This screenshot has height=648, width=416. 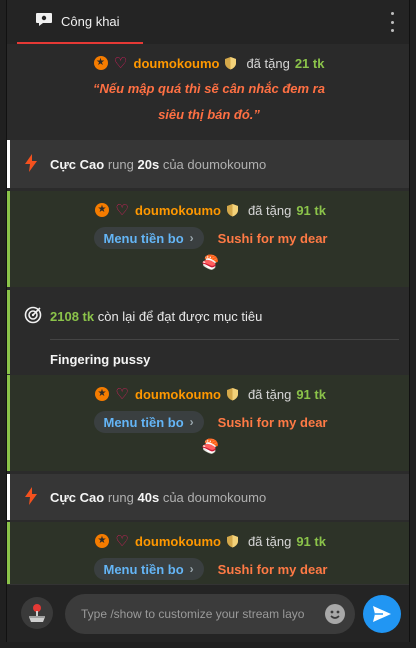 I want to click on chat-header: Công khai, so click(x=208, y=22).